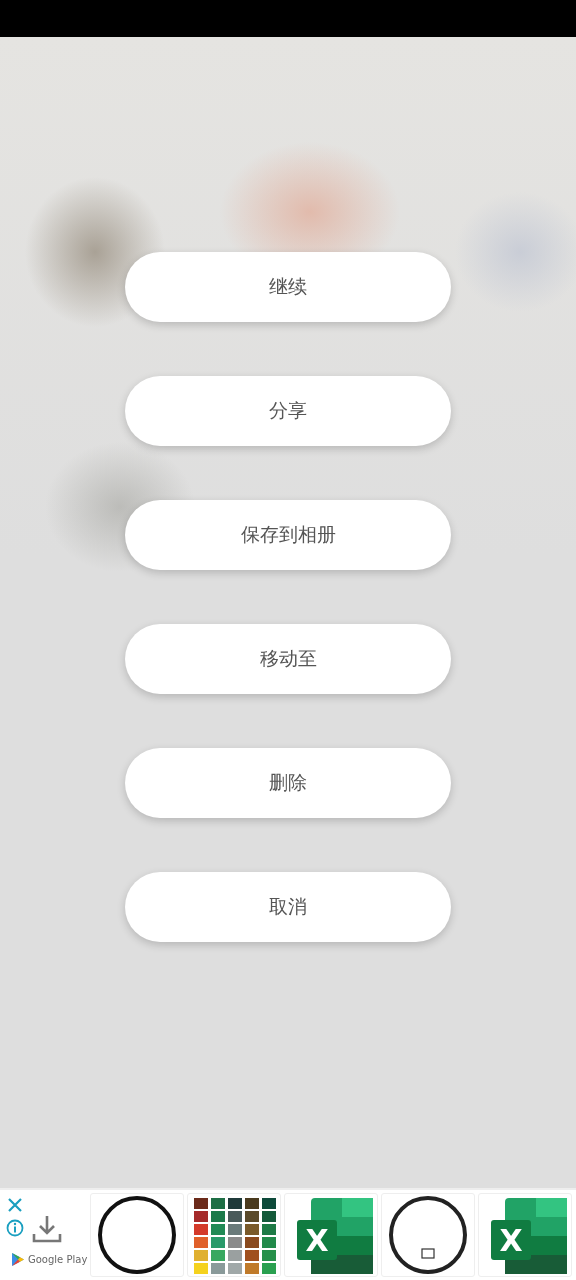  Describe the element at coordinates (47, 1229) in the screenshot. I see `download-icon` at that location.